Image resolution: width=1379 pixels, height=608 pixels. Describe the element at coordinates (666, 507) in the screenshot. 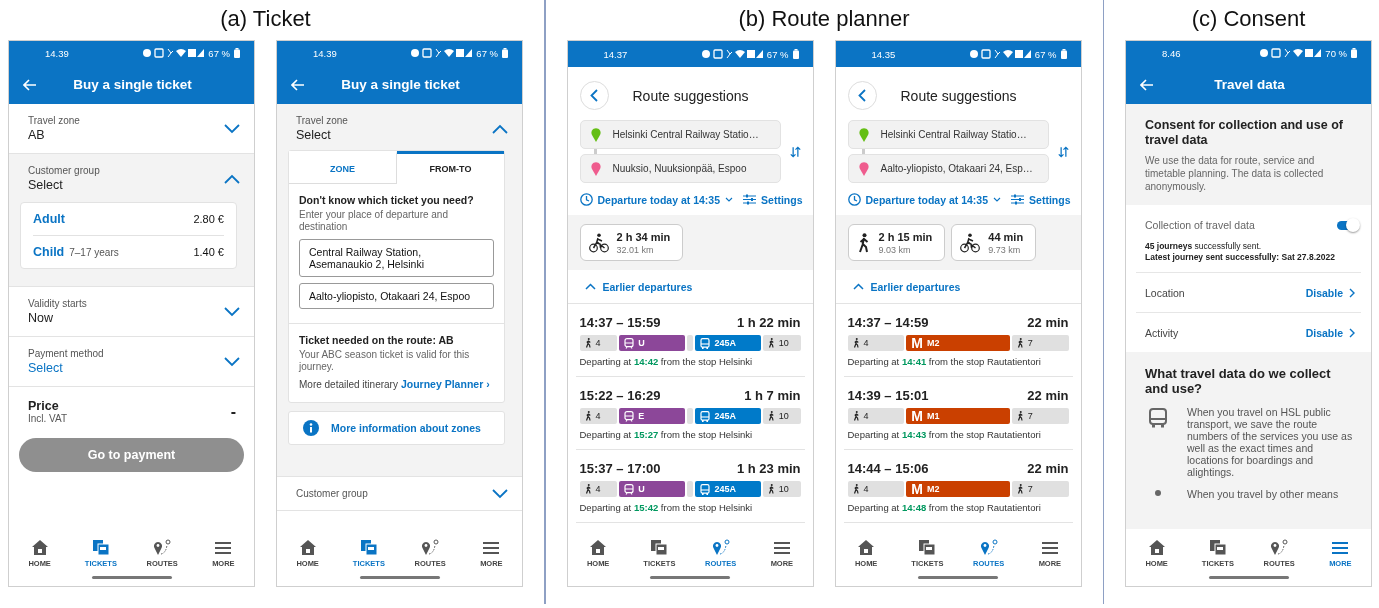

I see `departure-info: Departing at 15:42 from the stop Helsinki` at that location.